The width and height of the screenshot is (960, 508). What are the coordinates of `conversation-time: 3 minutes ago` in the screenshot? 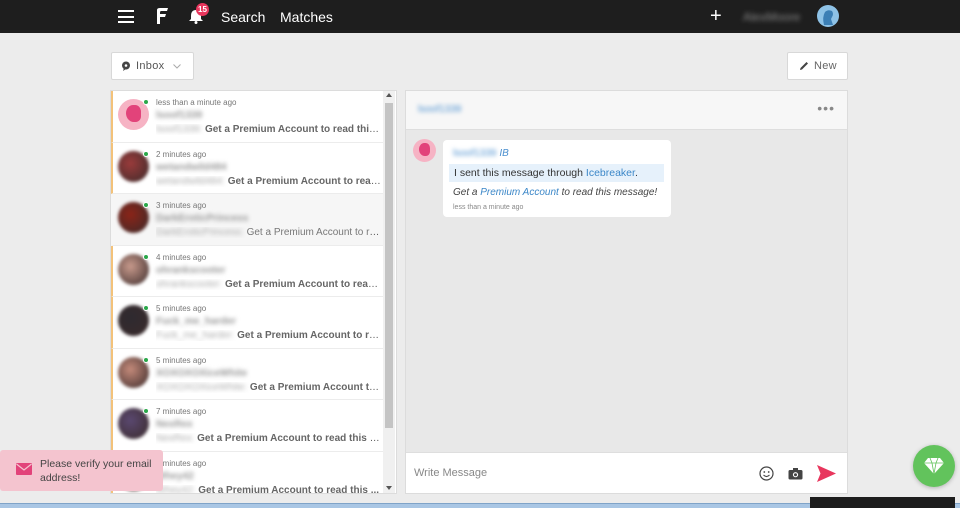 It's located at (181, 205).